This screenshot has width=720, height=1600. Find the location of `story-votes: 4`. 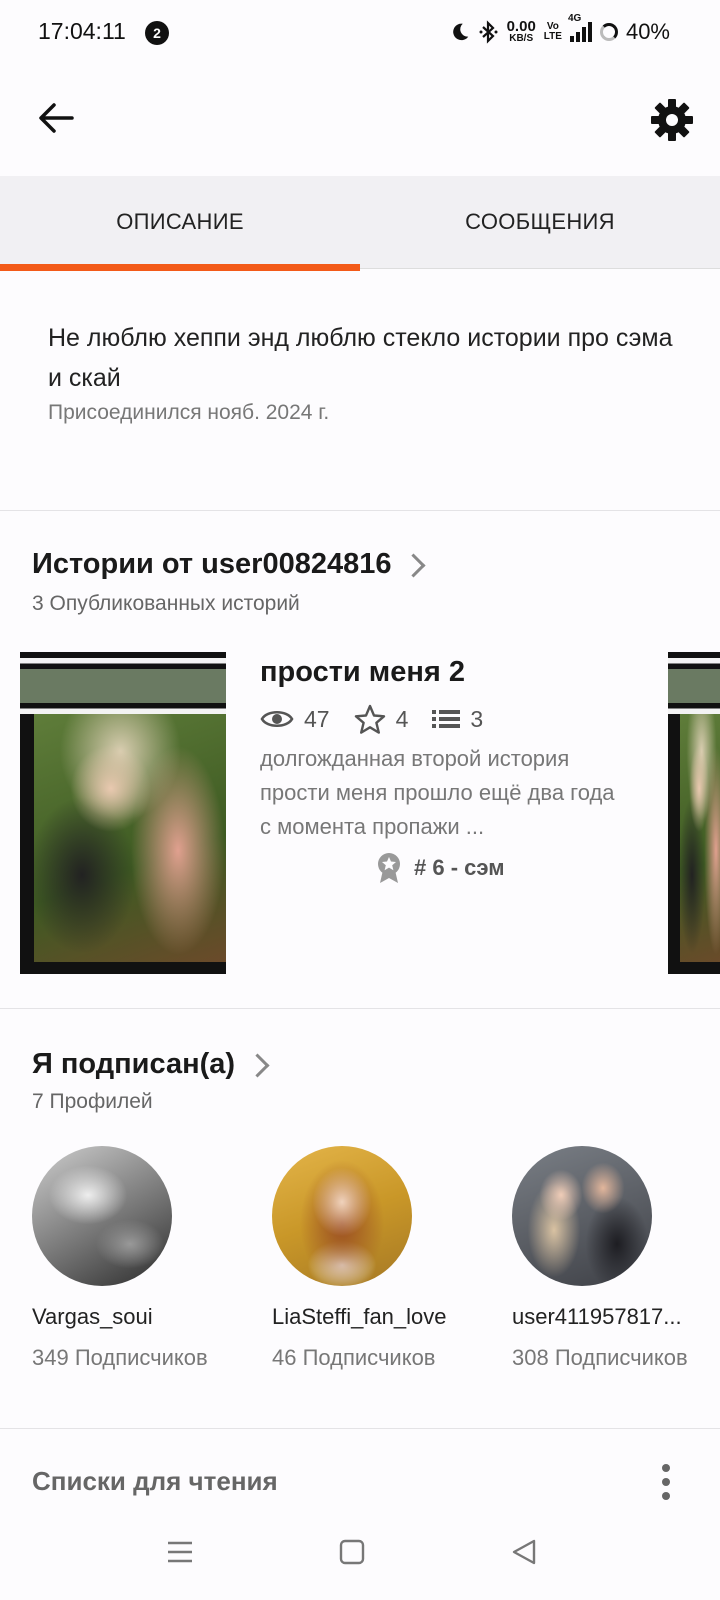

story-votes: 4 is located at coordinates (402, 718).